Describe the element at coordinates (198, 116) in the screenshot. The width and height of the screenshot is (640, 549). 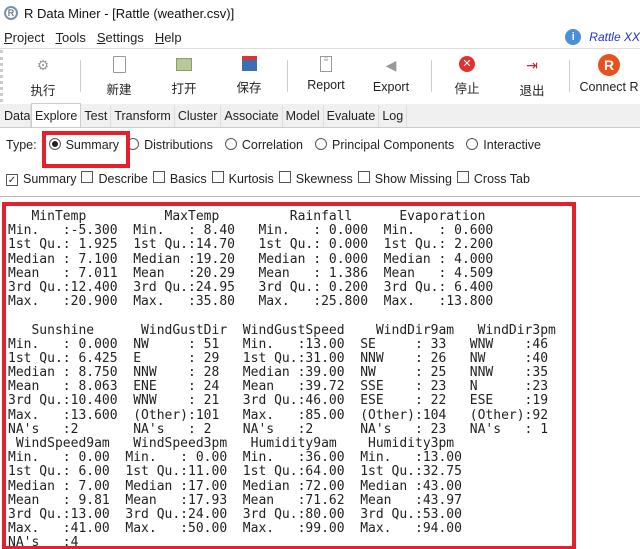
I see `tab-cluster: Cluster` at that location.